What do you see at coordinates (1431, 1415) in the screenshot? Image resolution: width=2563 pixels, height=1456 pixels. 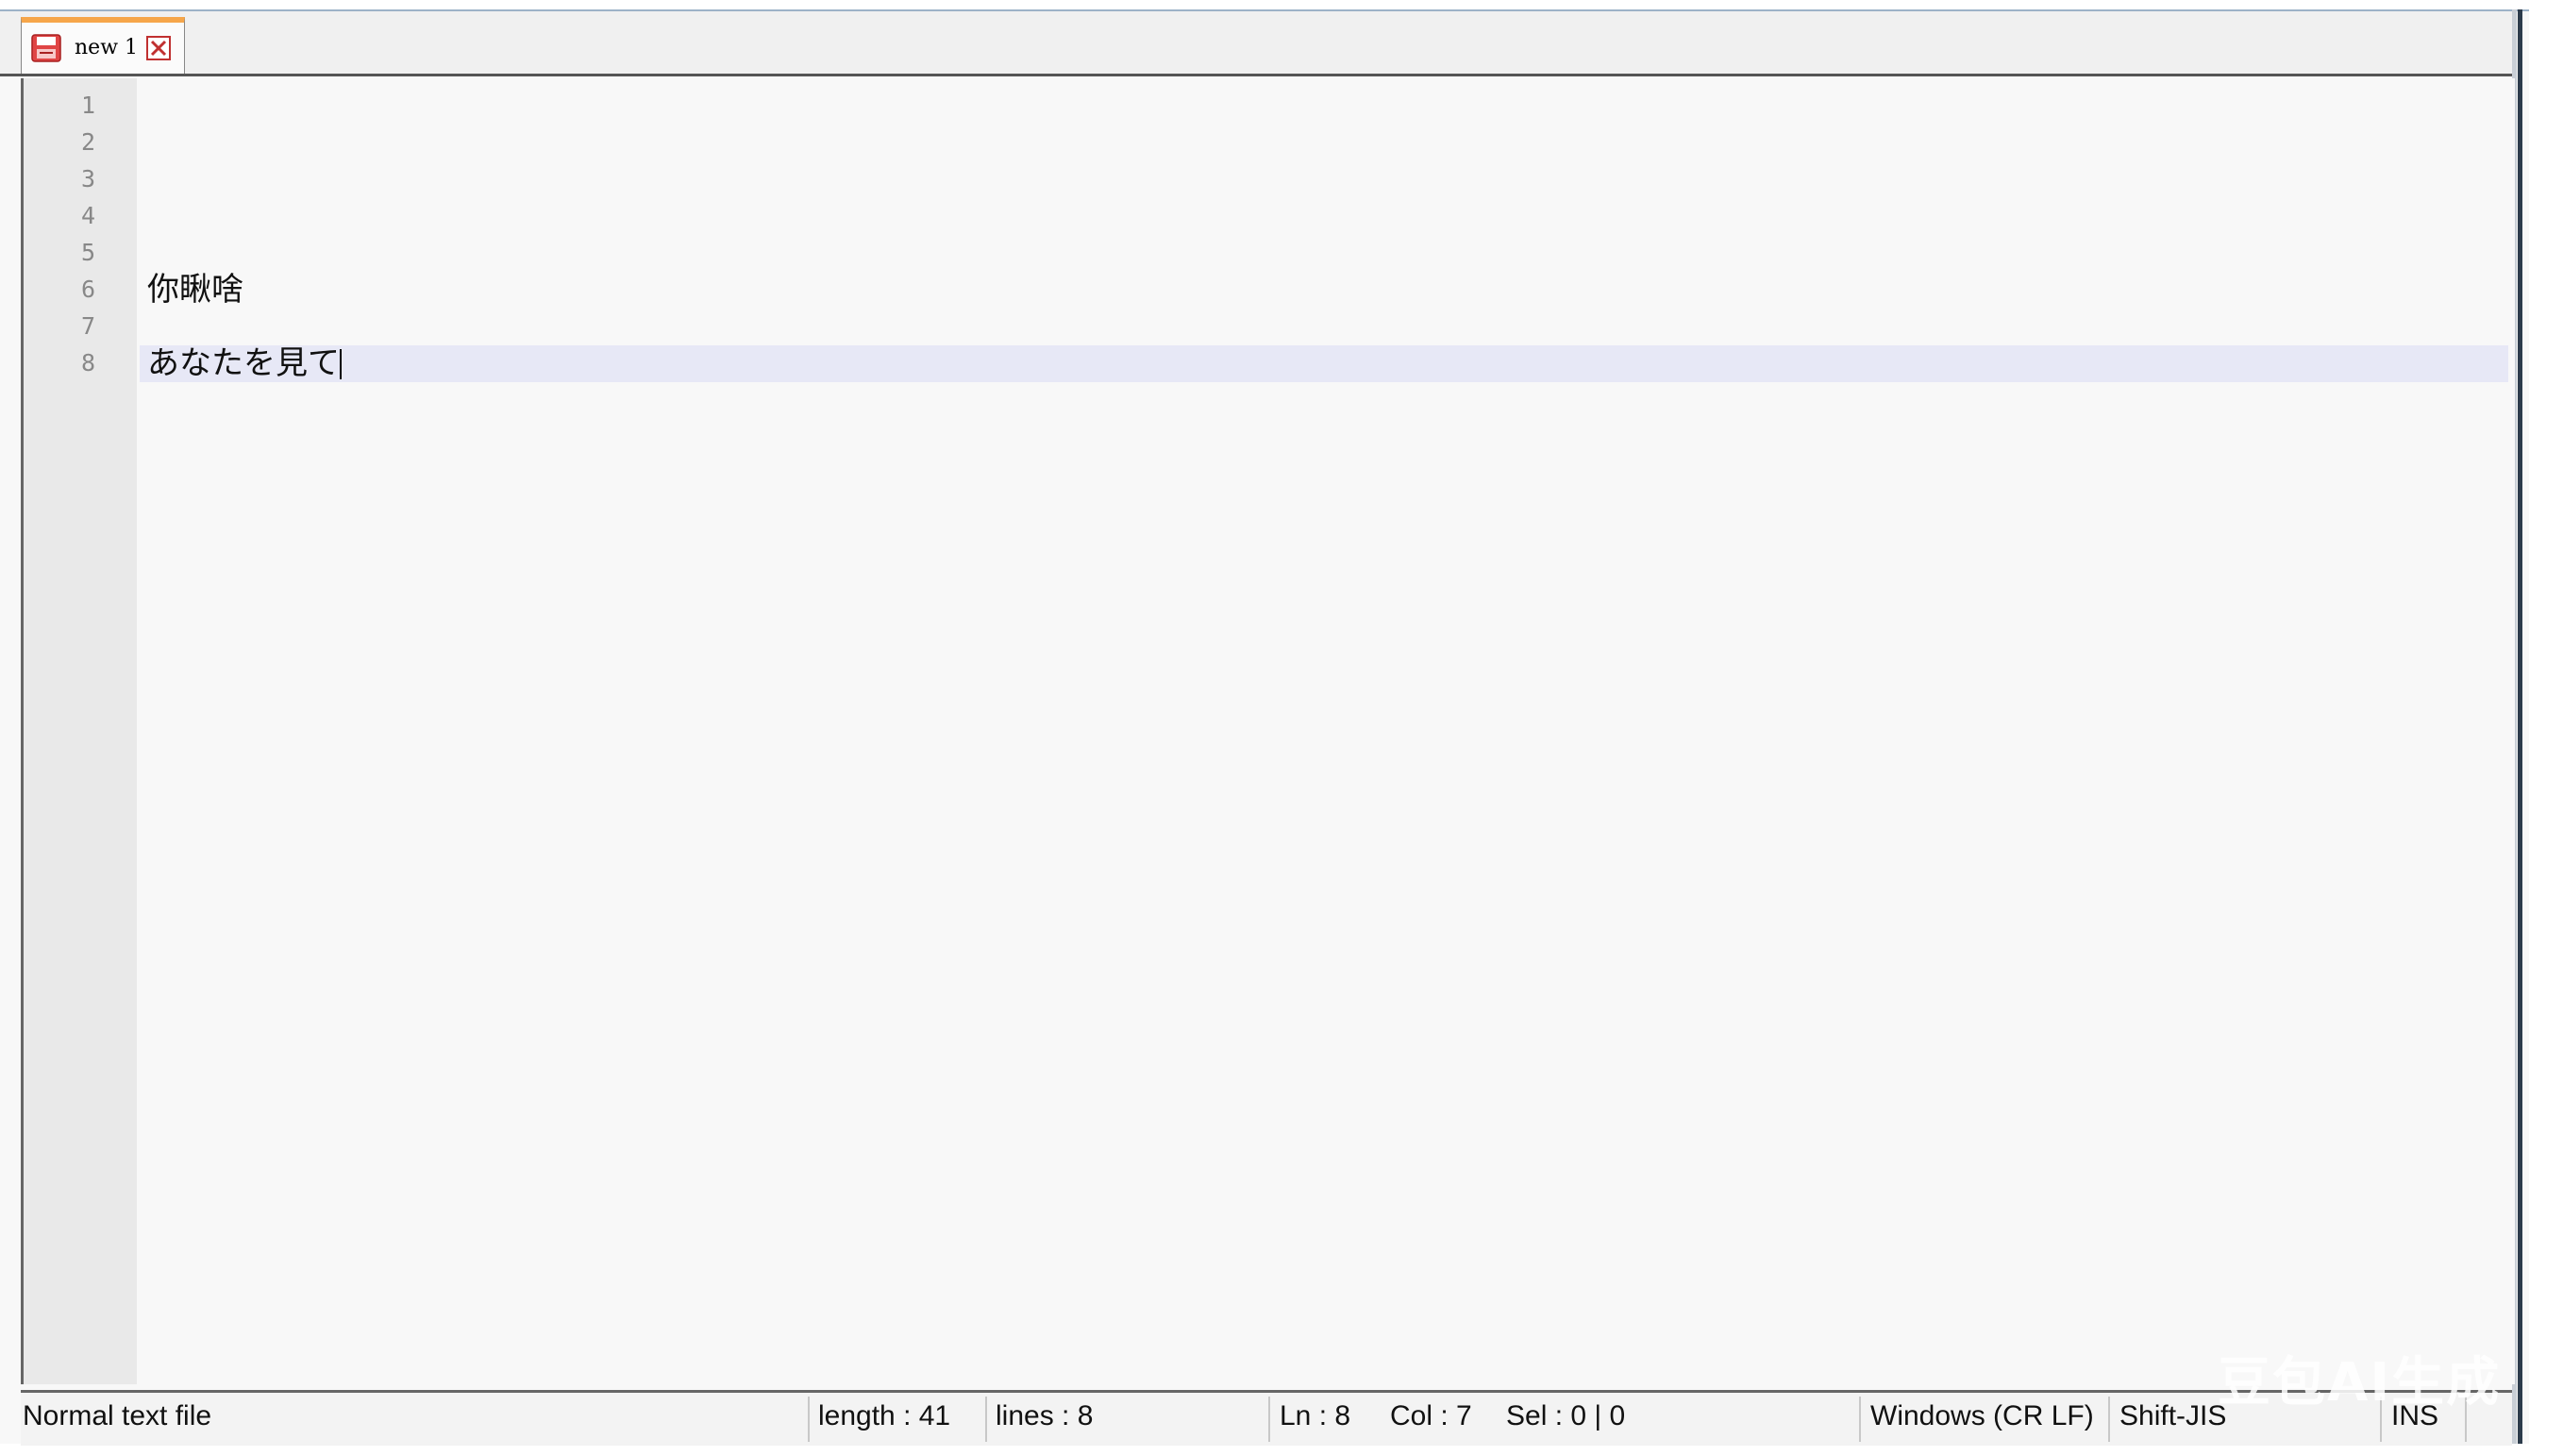 I see `status-col: Col : 7` at bounding box center [1431, 1415].